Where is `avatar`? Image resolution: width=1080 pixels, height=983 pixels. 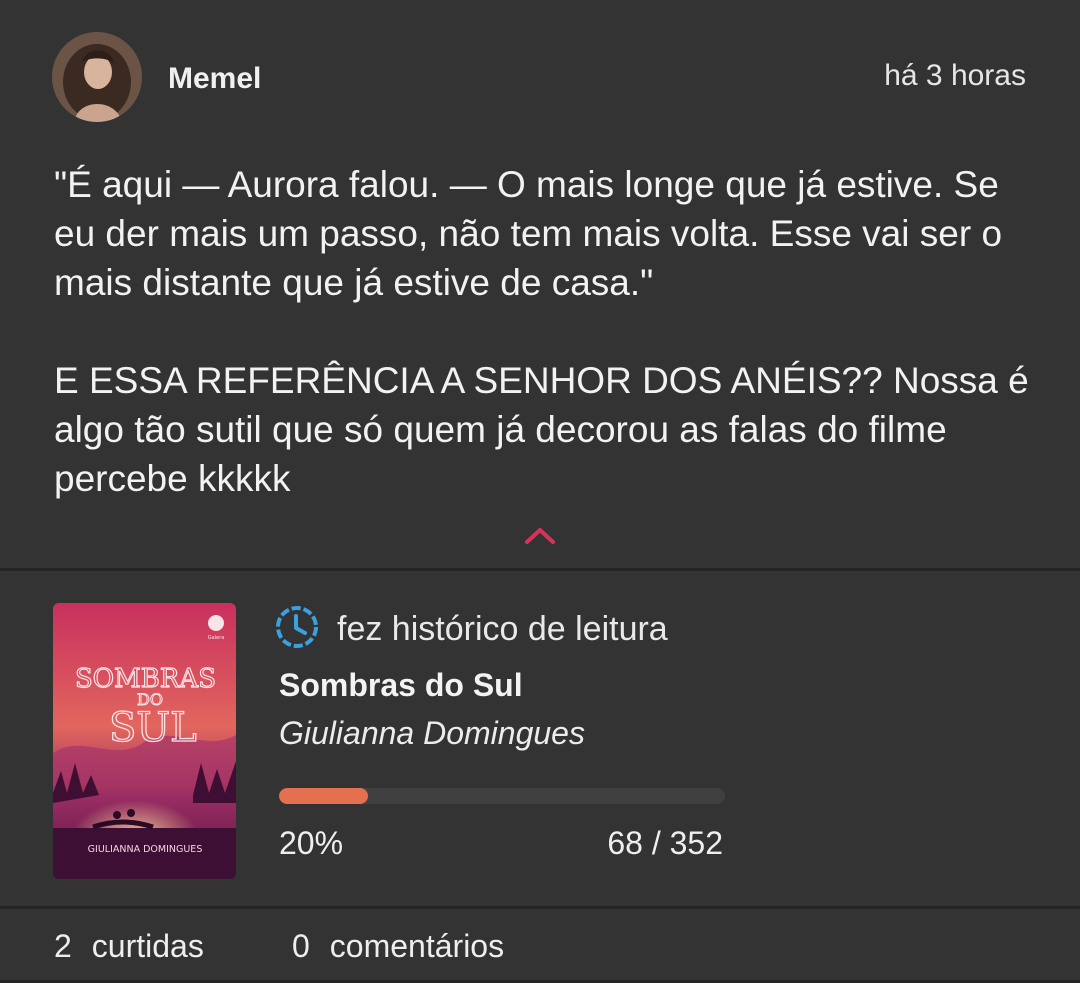
avatar is located at coordinates (97, 77).